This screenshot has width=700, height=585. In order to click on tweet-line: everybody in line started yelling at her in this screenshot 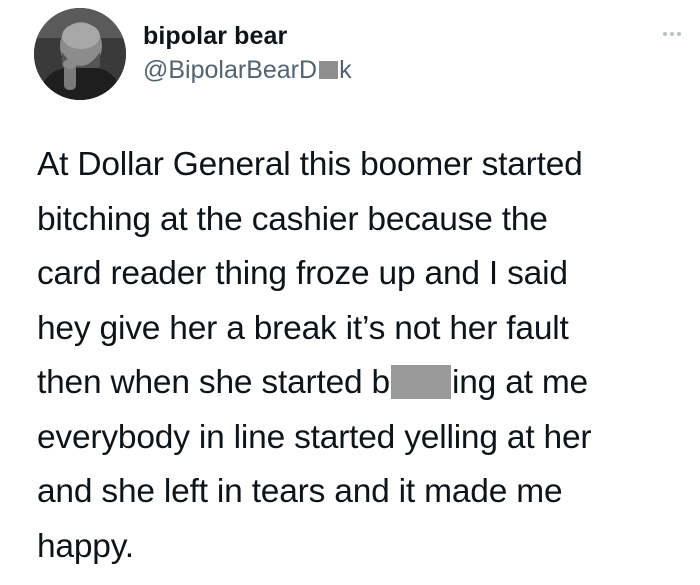, I will do `click(314, 437)`.